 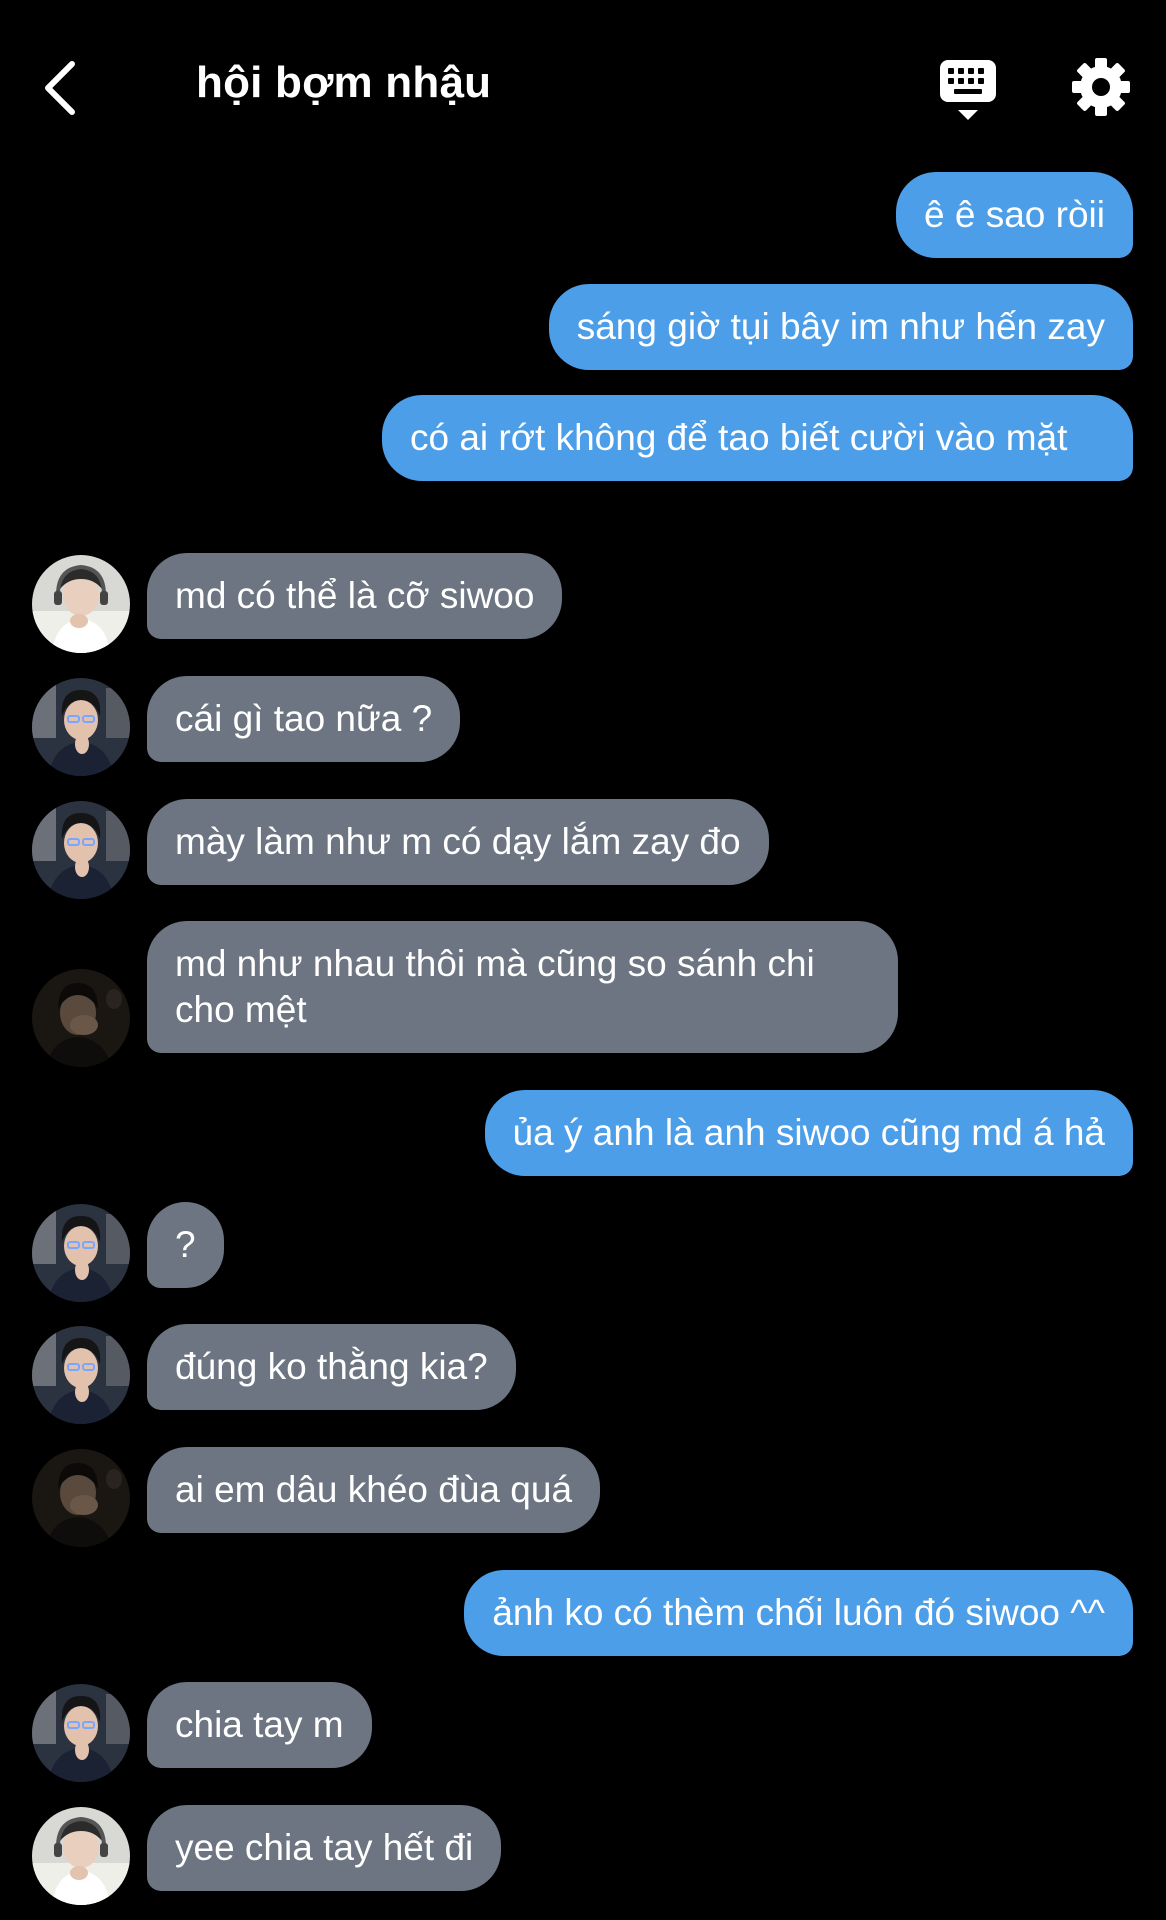 What do you see at coordinates (583, 726) in the screenshot?
I see `message-row: cái gì tao nữa ?` at bounding box center [583, 726].